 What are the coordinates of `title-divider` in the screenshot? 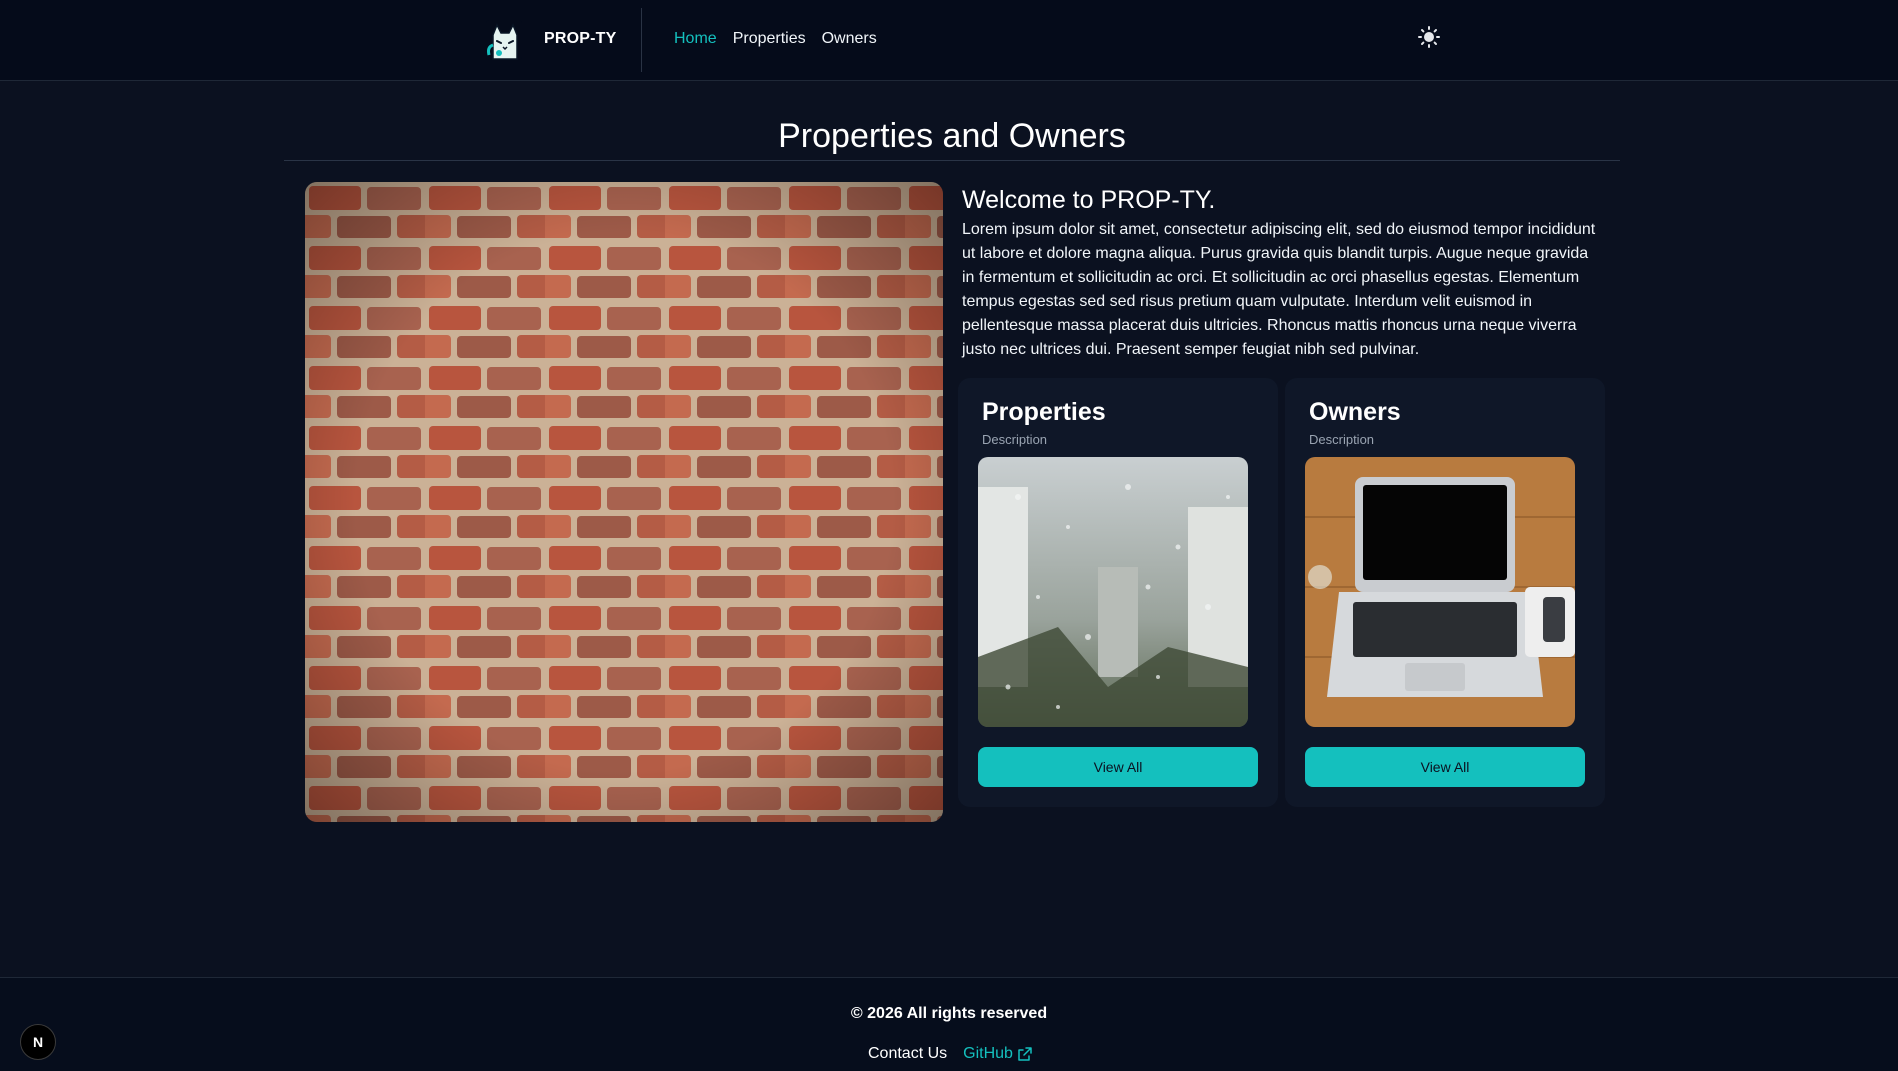 It's located at (952, 160).